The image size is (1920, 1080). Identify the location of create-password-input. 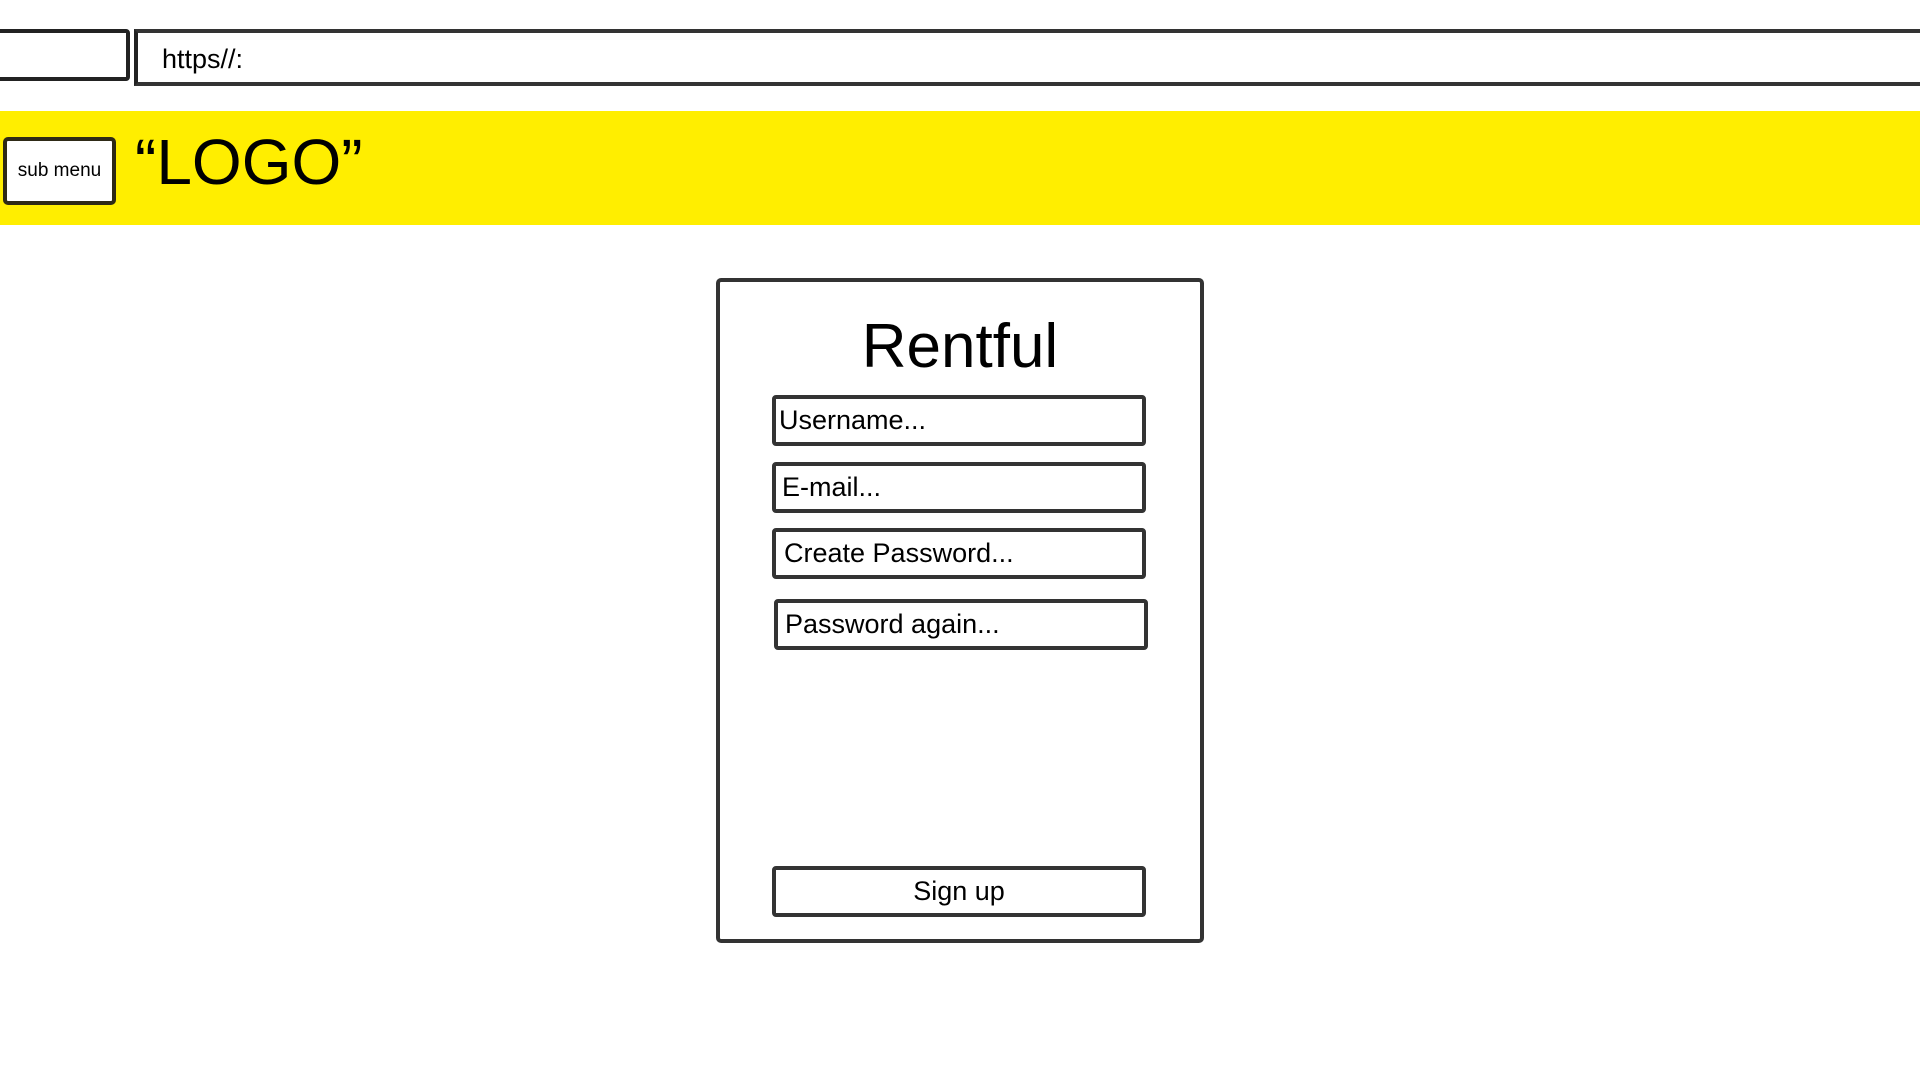
(959, 553).